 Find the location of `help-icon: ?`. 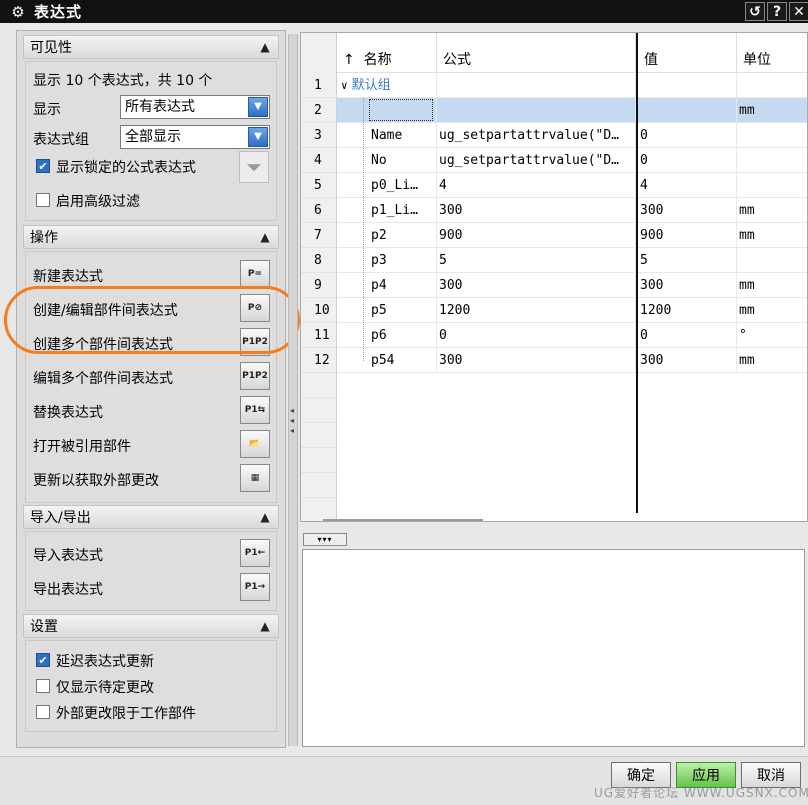

help-icon: ? is located at coordinates (777, 11).